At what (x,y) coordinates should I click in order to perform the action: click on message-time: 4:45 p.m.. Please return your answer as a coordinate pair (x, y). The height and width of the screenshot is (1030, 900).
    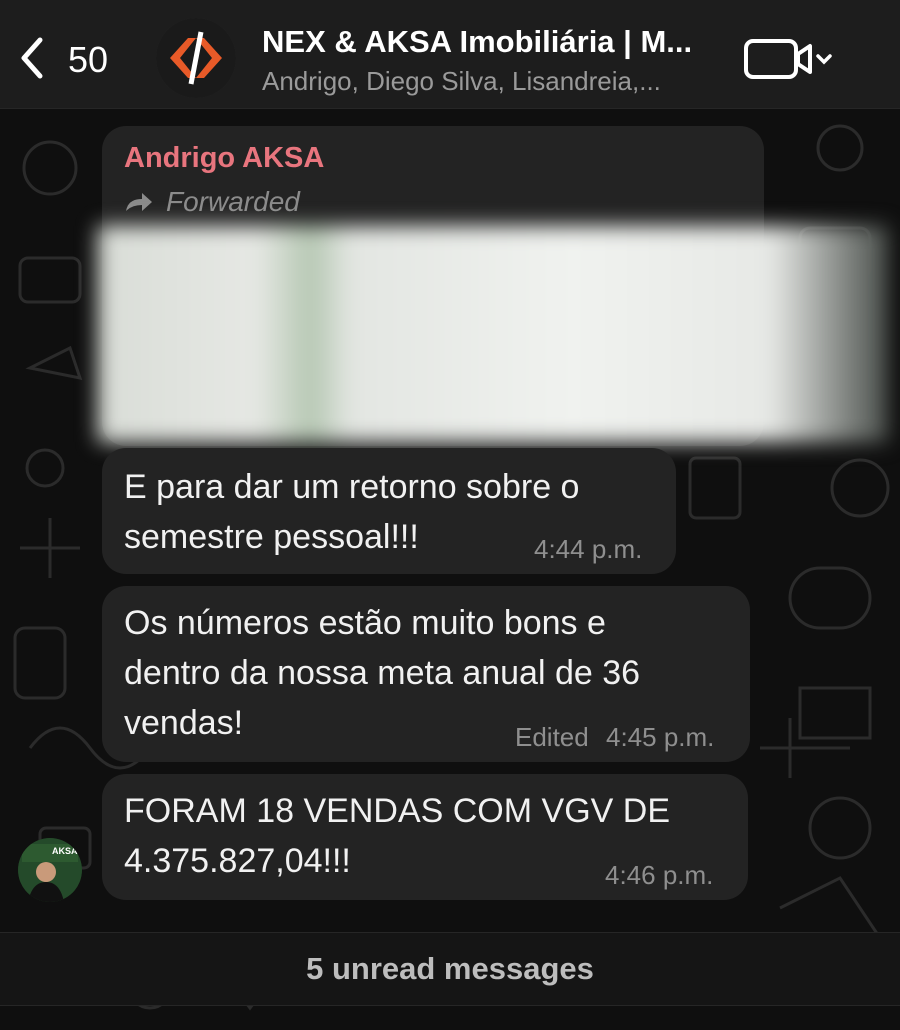
    Looking at the image, I should click on (660, 737).